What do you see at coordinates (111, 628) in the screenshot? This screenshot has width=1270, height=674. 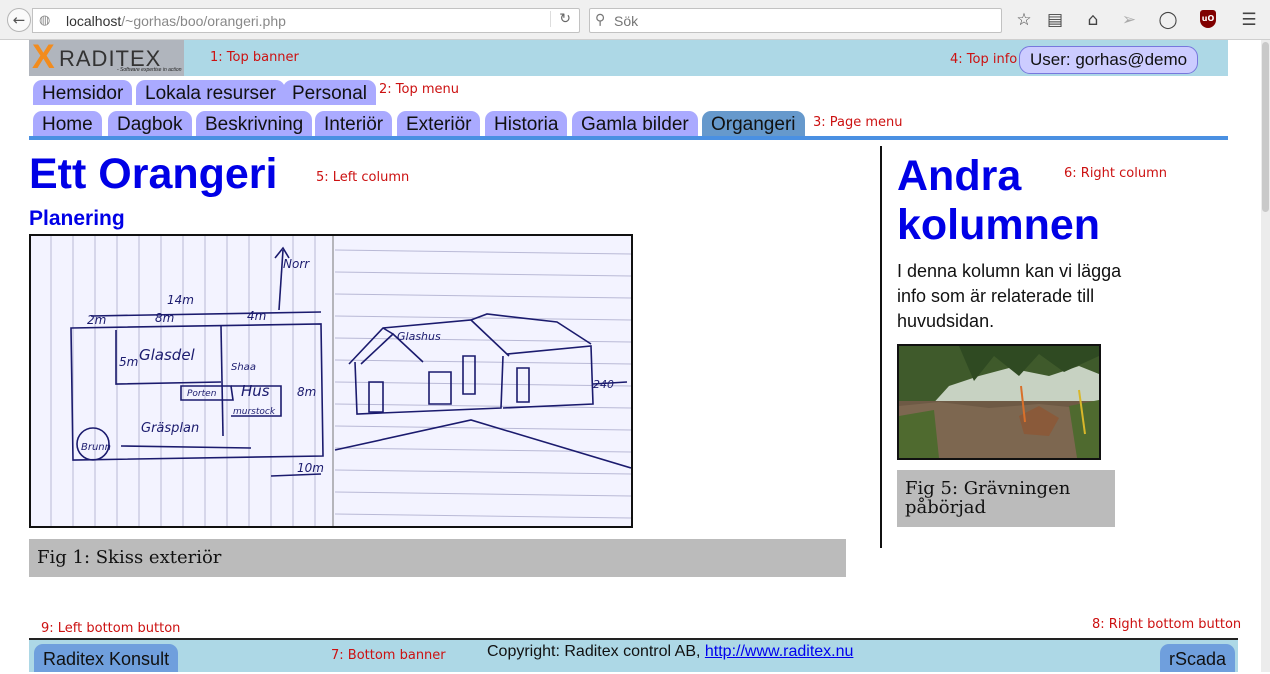 I see `left-bottom-button-annotation: 9: Left bottom button` at bounding box center [111, 628].